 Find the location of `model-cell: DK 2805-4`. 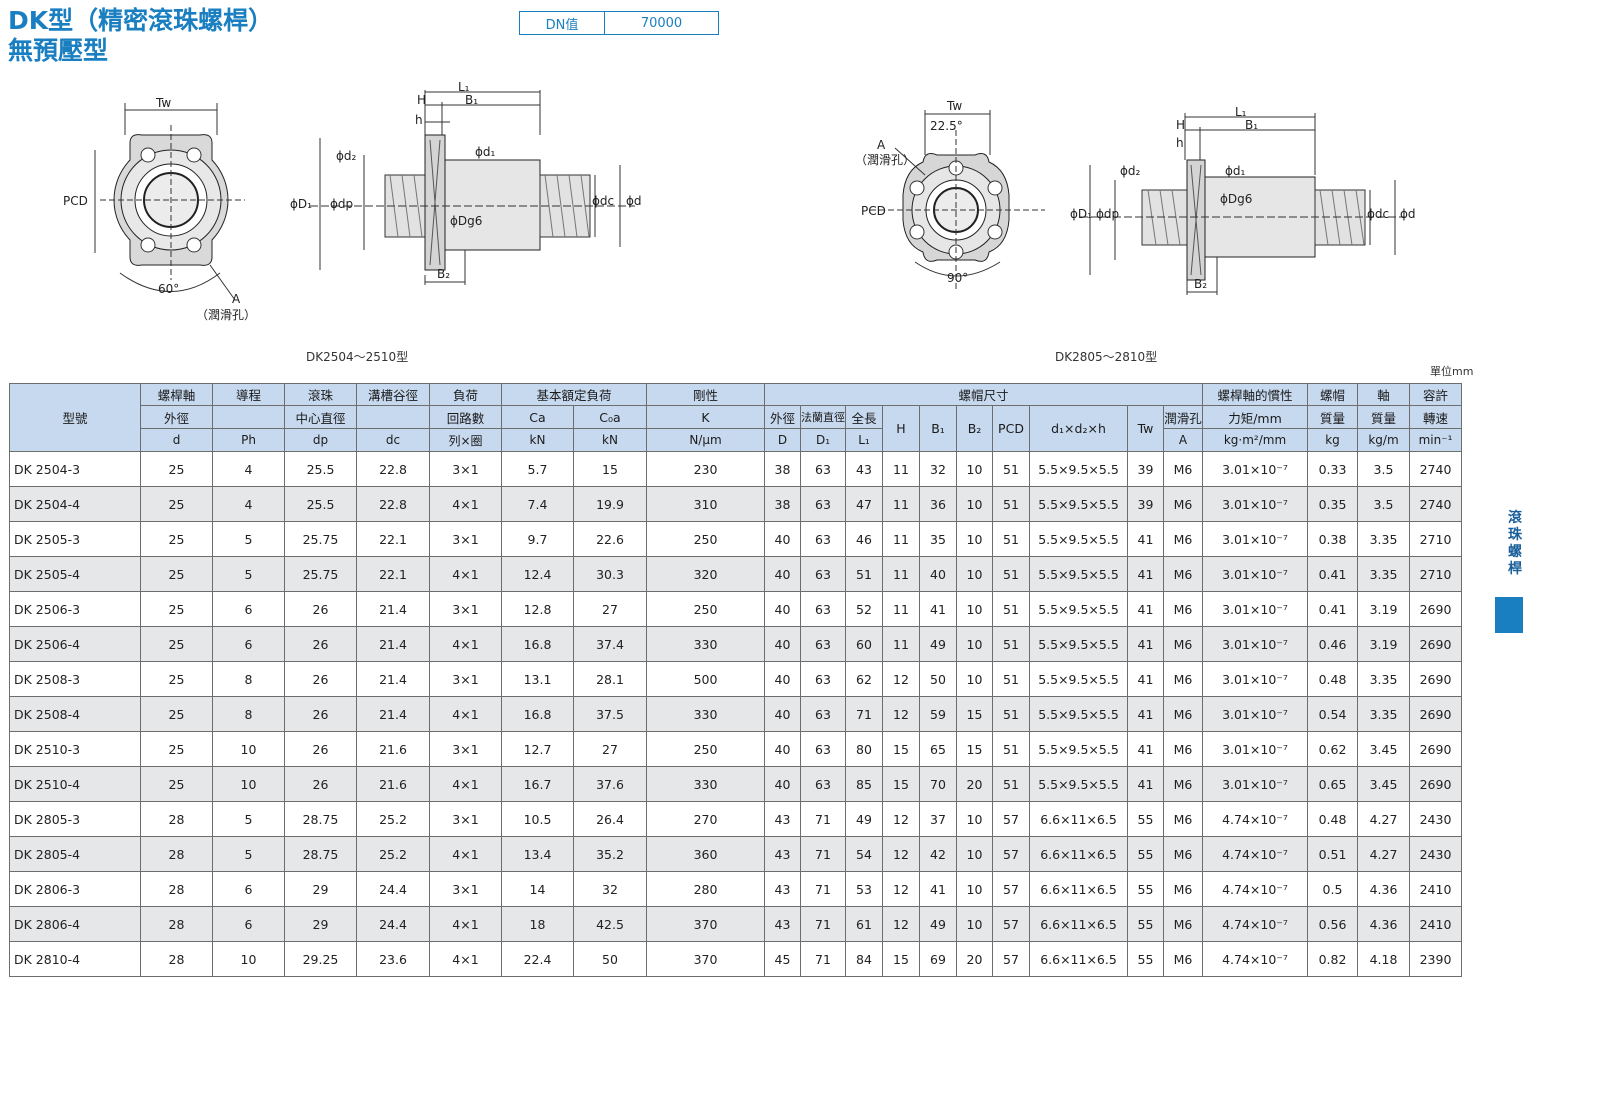

model-cell: DK 2805-4 is located at coordinates (75, 854).